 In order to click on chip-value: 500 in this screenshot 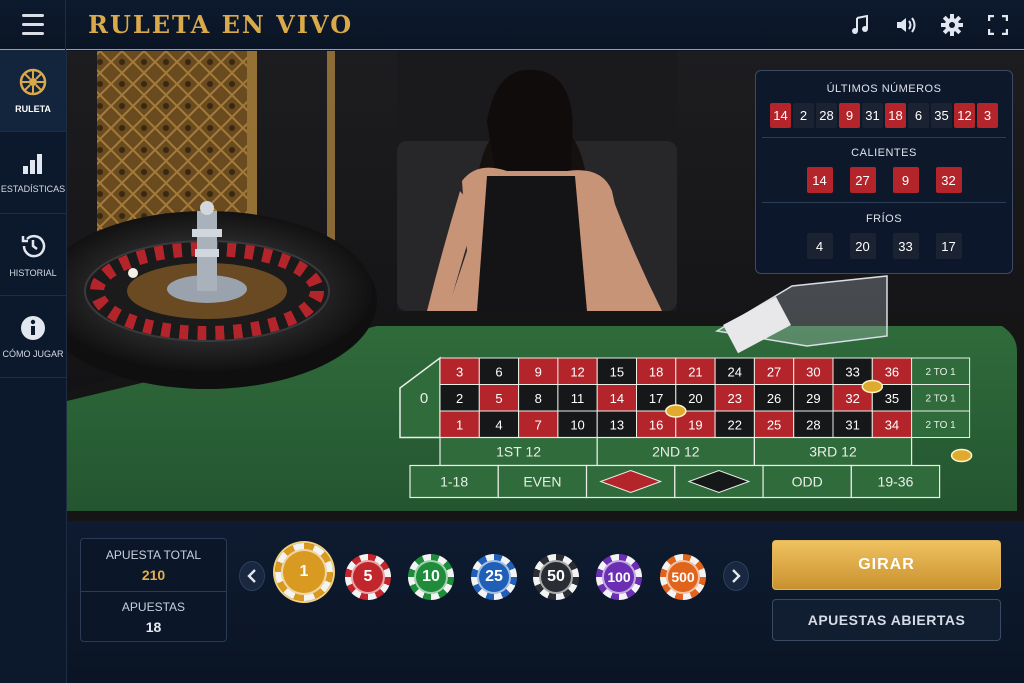, I will do `click(683, 577)`.